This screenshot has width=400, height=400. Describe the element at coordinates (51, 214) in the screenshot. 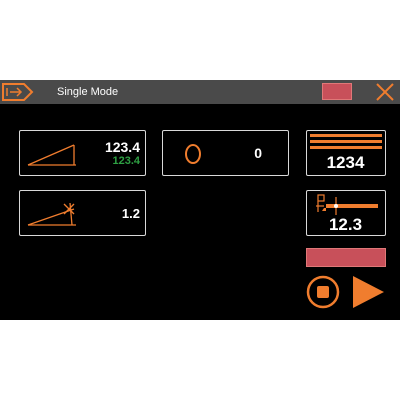

I see `angle-offset-icon` at that location.